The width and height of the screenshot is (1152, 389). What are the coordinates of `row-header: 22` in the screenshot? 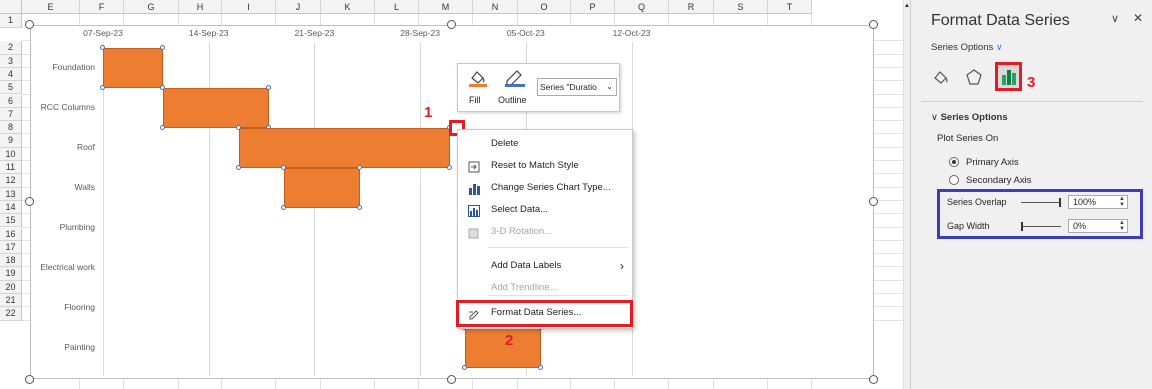 It's located at (11, 314).